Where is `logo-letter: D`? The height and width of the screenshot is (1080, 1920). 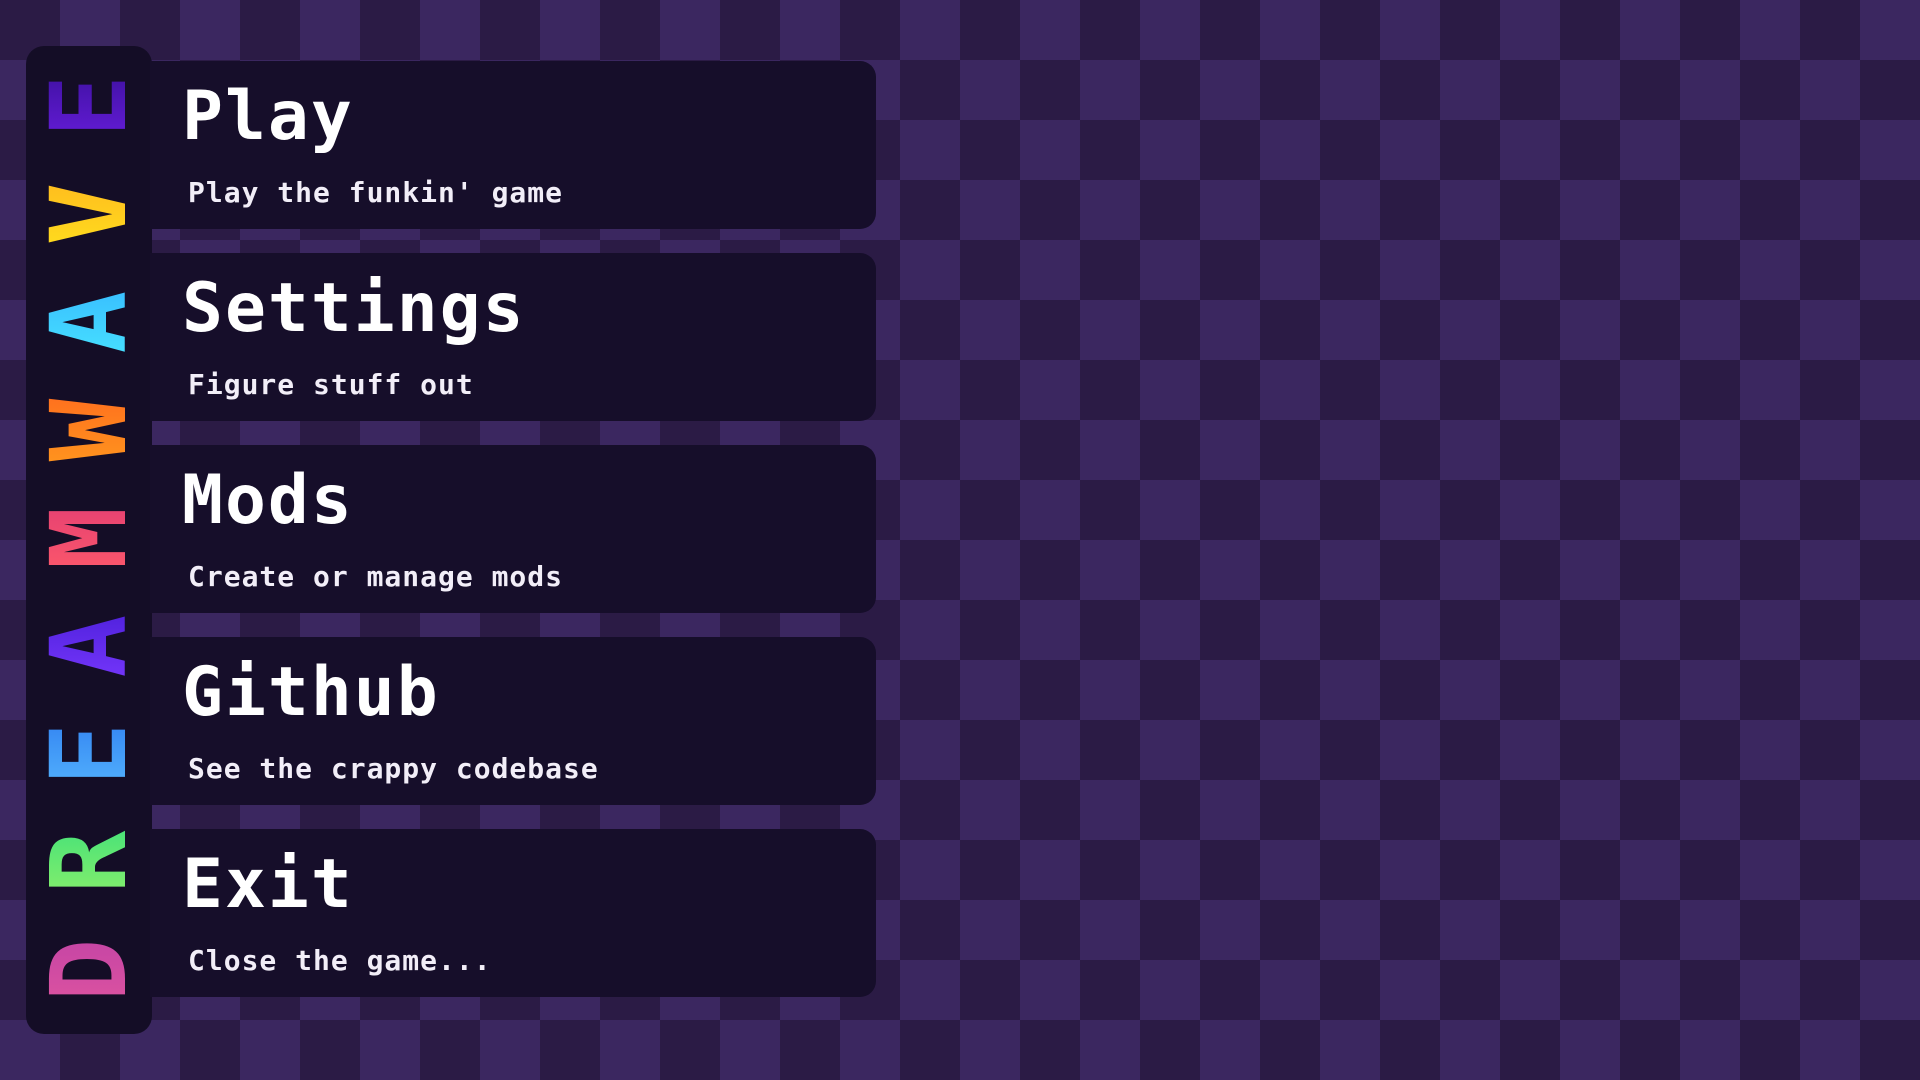 logo-letter: D is located at coordinates (89, 970).